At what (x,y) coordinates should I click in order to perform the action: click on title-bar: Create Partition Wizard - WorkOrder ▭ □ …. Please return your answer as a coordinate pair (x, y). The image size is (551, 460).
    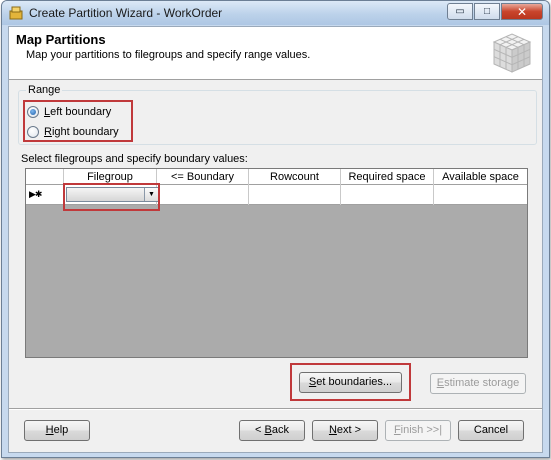
    Looking at the image, I should click on (275, 13).